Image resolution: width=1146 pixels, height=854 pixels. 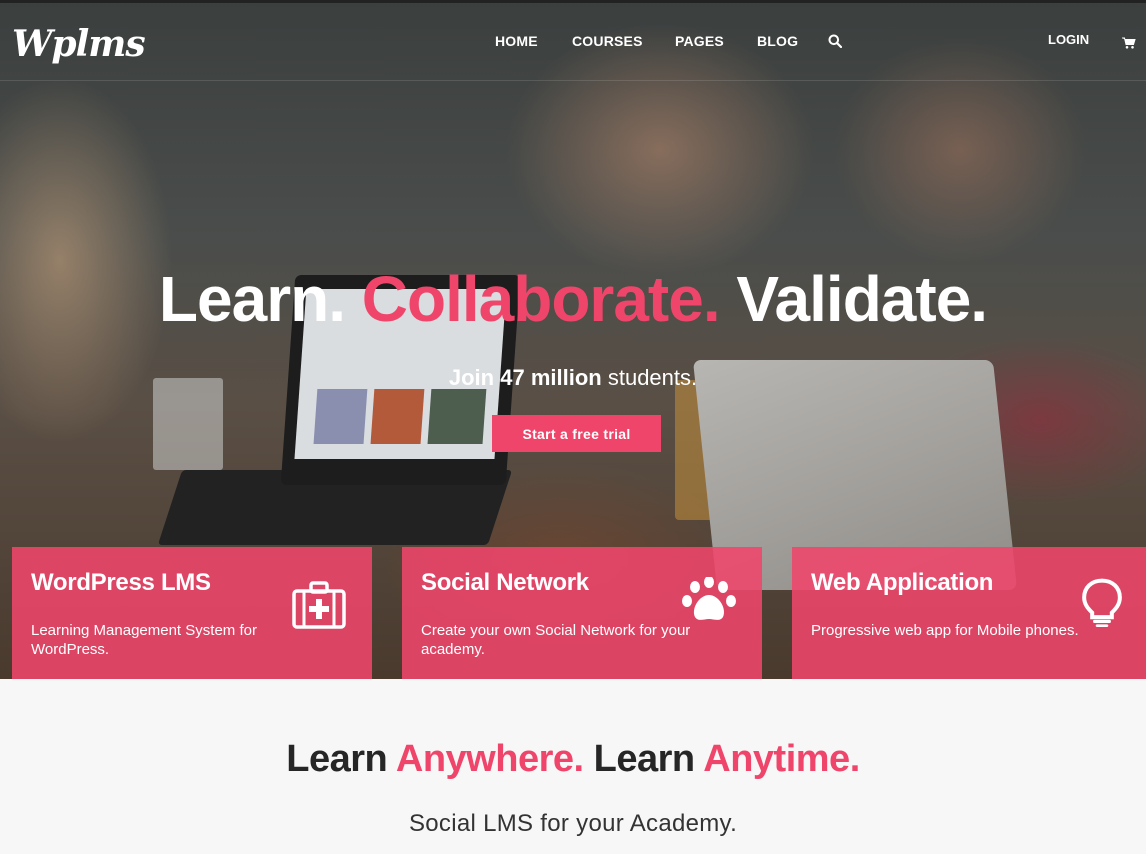 I want to click on start-free-trial-button: Start a free trial, so click(x=576, y=433).